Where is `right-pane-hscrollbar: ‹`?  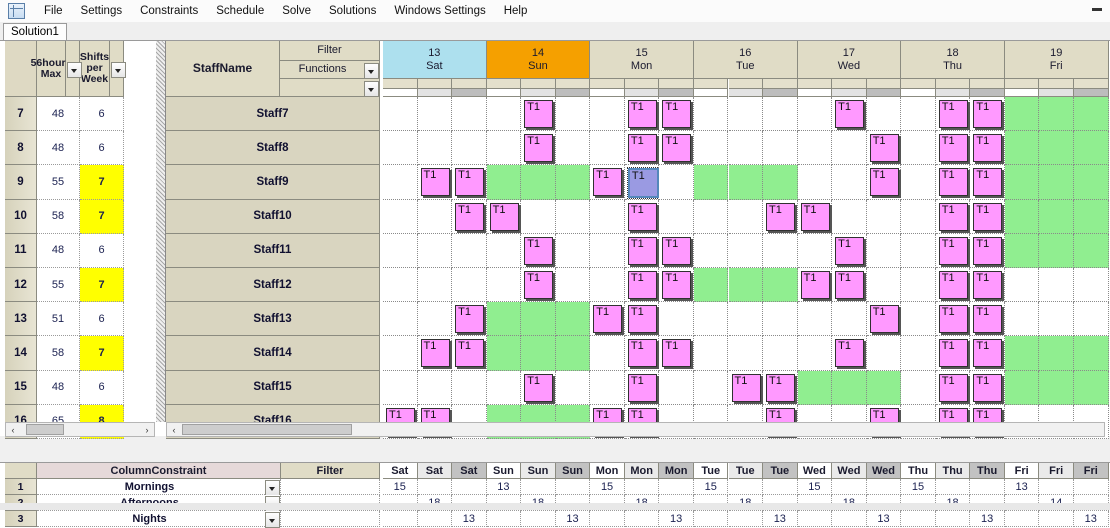 right-pane-hscrollbar: ‹ is located at coordinates (635, 429).